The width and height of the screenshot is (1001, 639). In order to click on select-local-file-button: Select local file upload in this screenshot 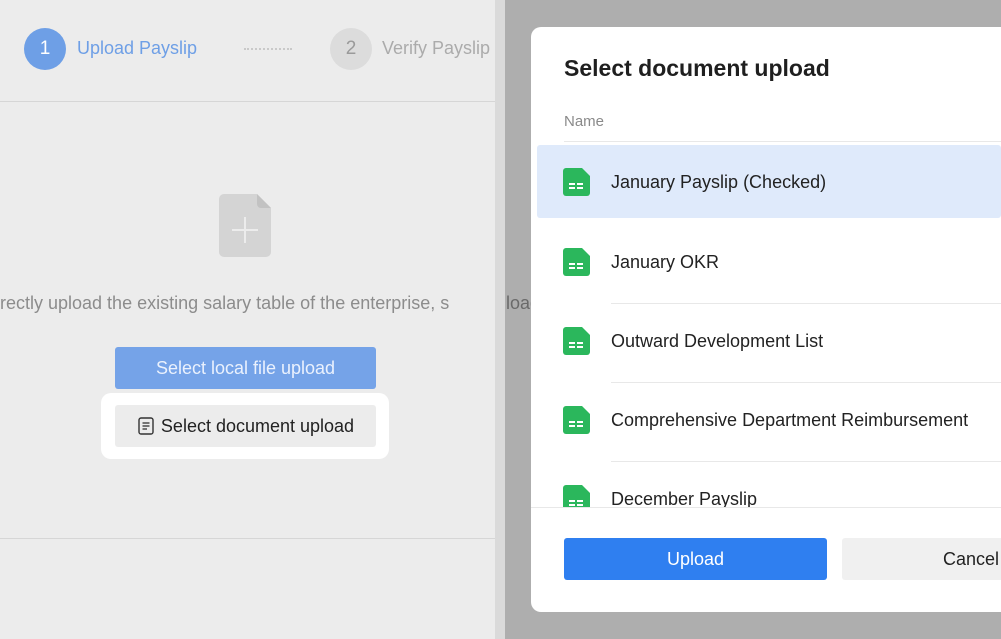, I will do `click(245, 368)`.